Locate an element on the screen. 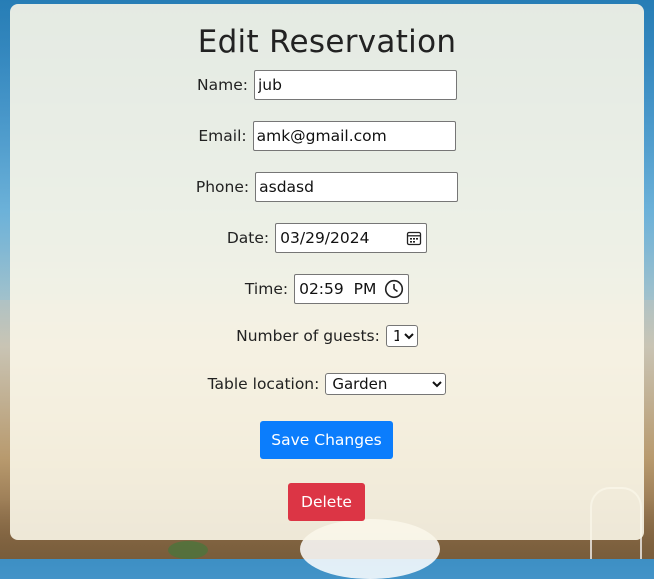 This screenshot has width=654, height=579. location-row: Table location: Garden is located at coordinates (327, 384).